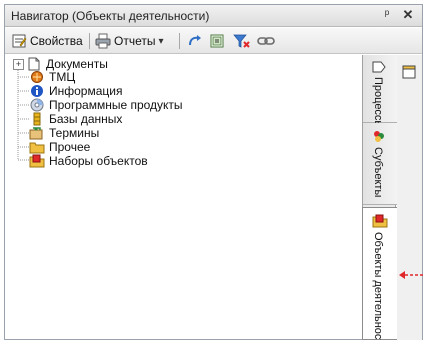  Describe the element at coordinates (56, 41) in the screenshot. I see `properties-label: Свойства` at that location.